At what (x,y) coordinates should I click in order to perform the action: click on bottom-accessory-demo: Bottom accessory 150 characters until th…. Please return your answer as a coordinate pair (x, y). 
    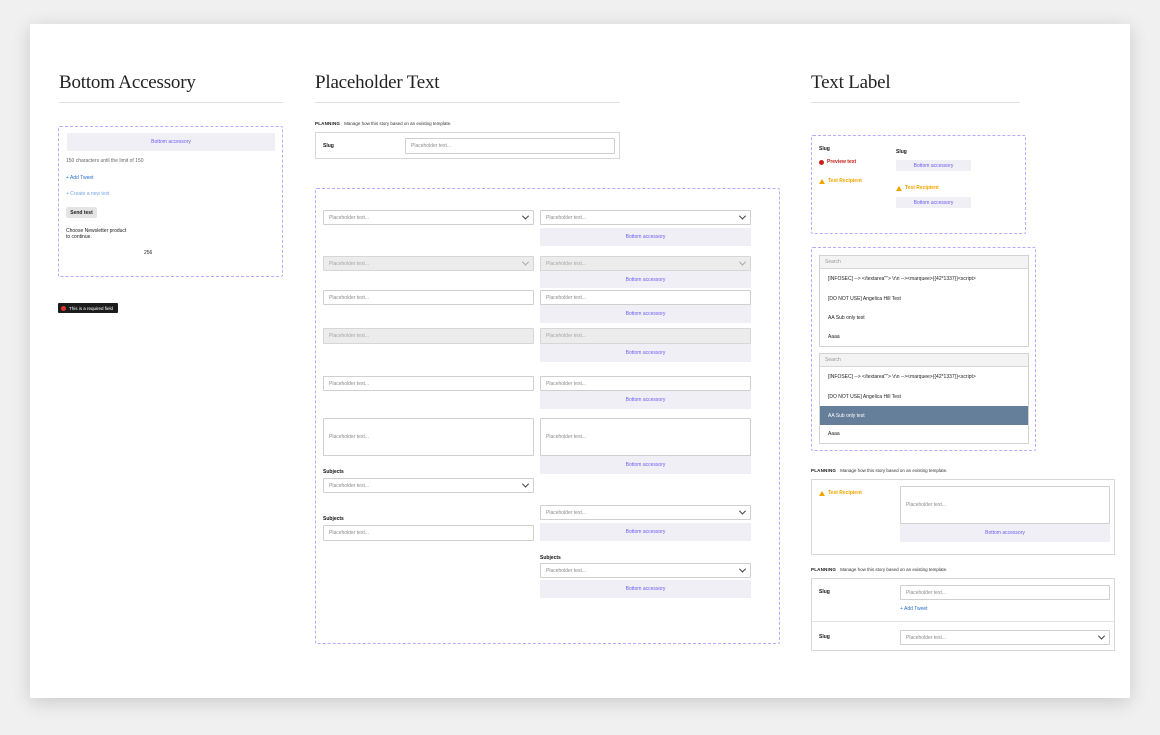
    Looking at the image, I should click on (170, 201).